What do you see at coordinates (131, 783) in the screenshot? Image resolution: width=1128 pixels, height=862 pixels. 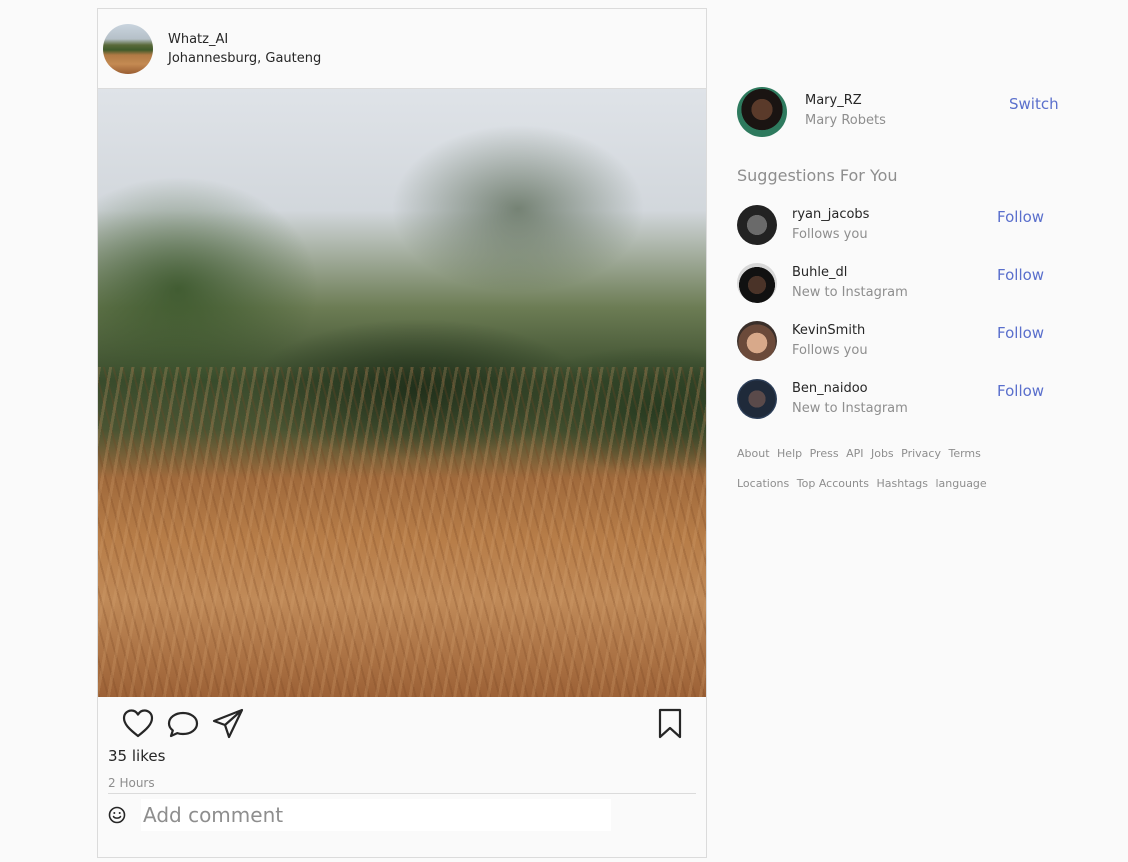 I see `post-time: 2 Hours` at bounding box center [131, 783].